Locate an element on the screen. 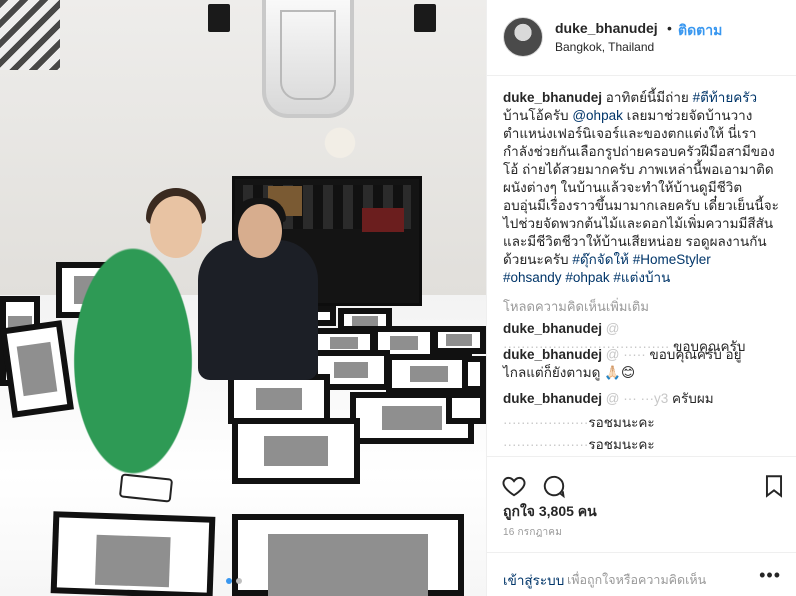  follow-button: ติดตาม is located at coordinates (700, 31).